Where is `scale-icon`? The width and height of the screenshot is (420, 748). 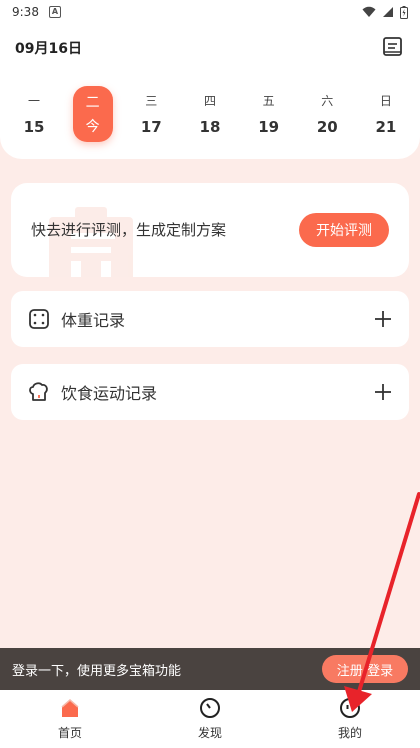 scale-icon is located at coordinates (39, 319).